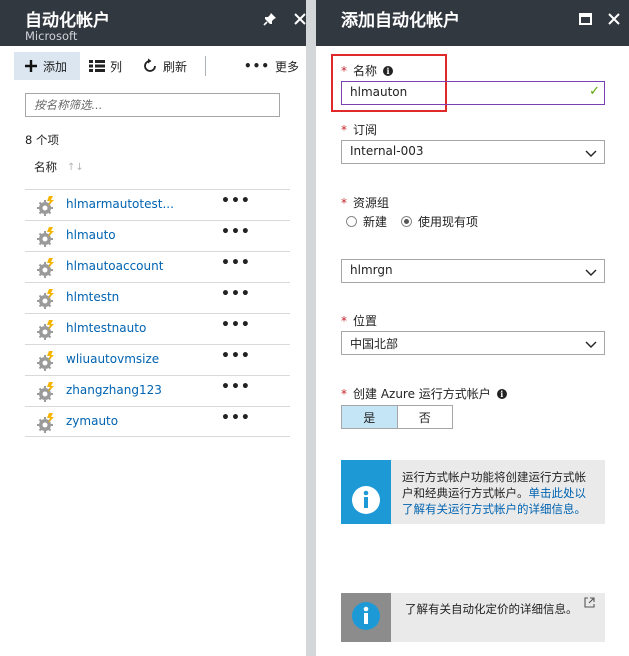 The width and height of the screenshot is (629, 656). Describe the element at coordinates (379, 92) in the screenshot. I see `name-input-value: hlmauton` at that location.